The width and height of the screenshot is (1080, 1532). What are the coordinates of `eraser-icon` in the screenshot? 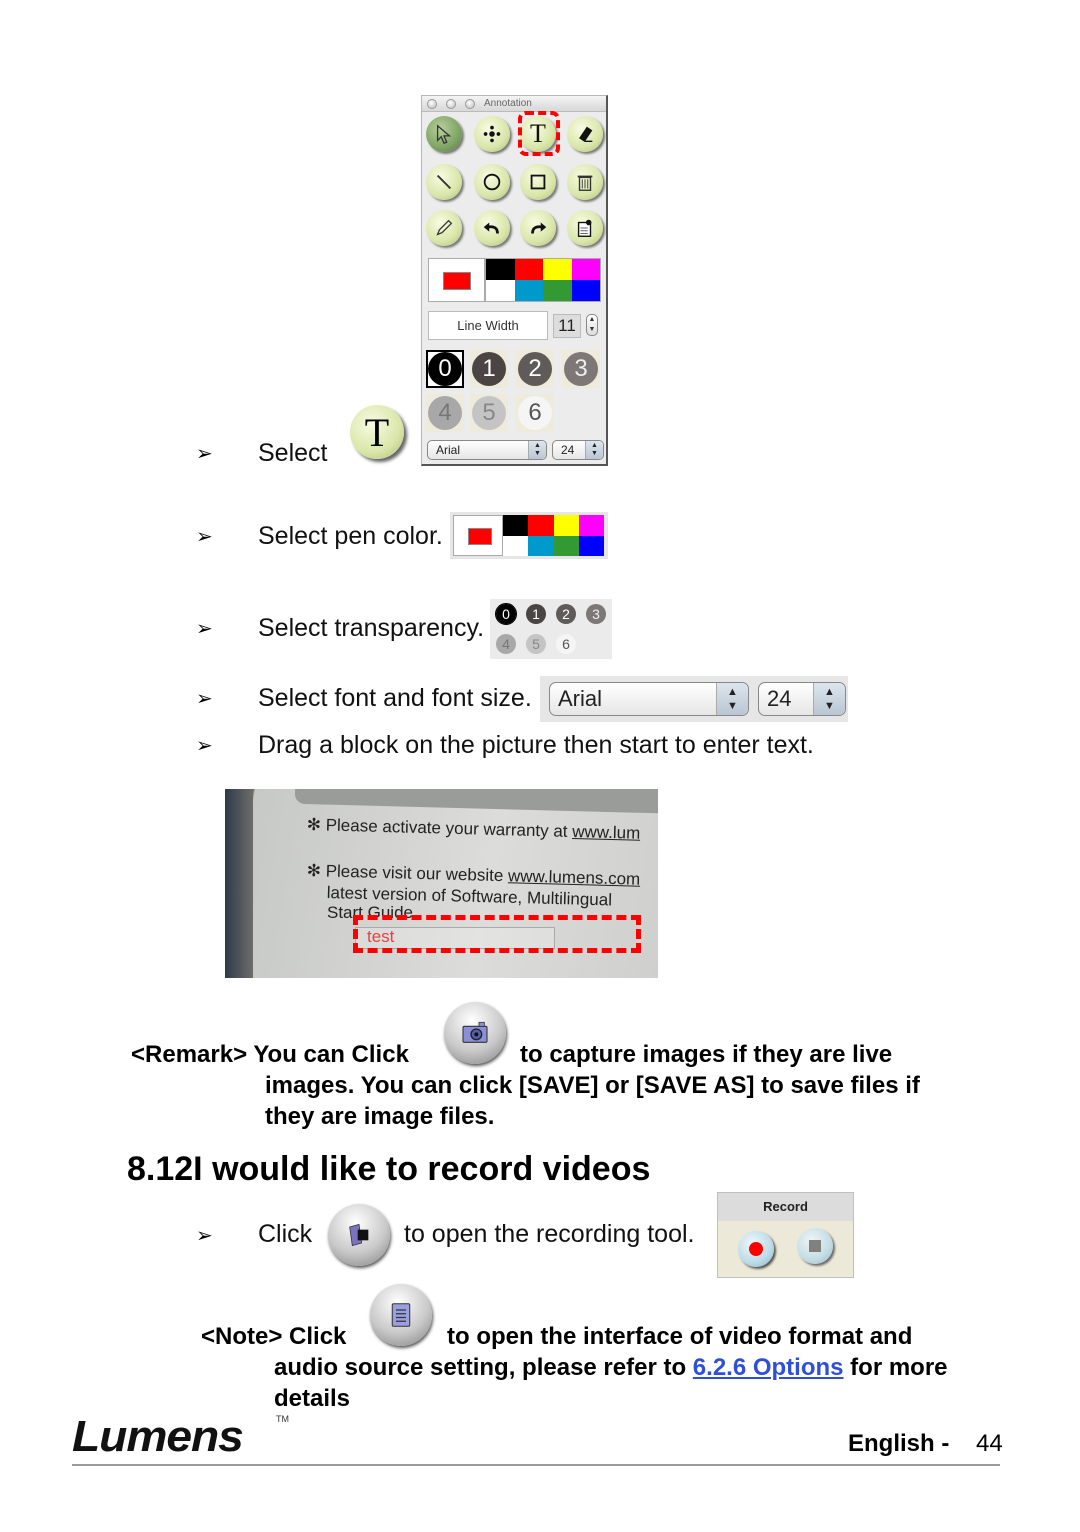 It's located at (586, 134).